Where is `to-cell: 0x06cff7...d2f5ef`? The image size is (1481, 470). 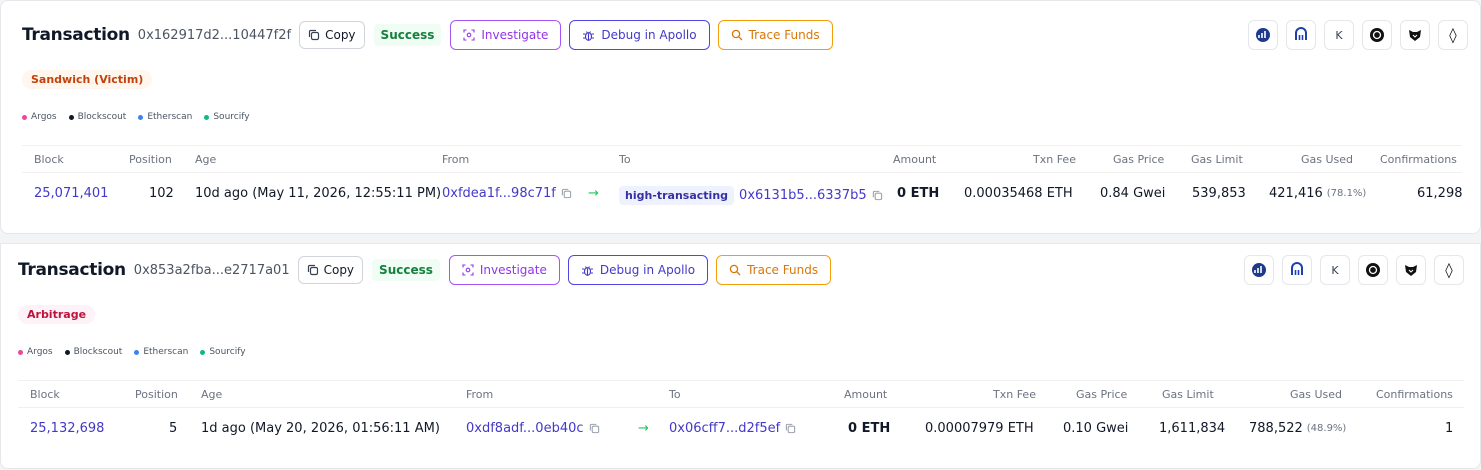
to-cell: 0x06cff7...d2f5ef is located at coordinates (732, 428).